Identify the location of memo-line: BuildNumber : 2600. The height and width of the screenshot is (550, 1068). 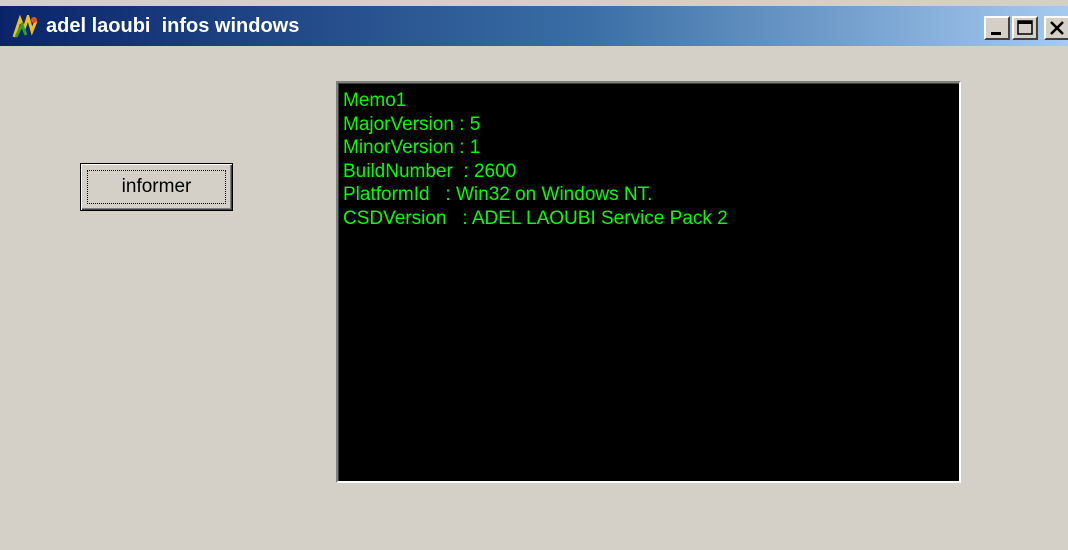
(430, 171).